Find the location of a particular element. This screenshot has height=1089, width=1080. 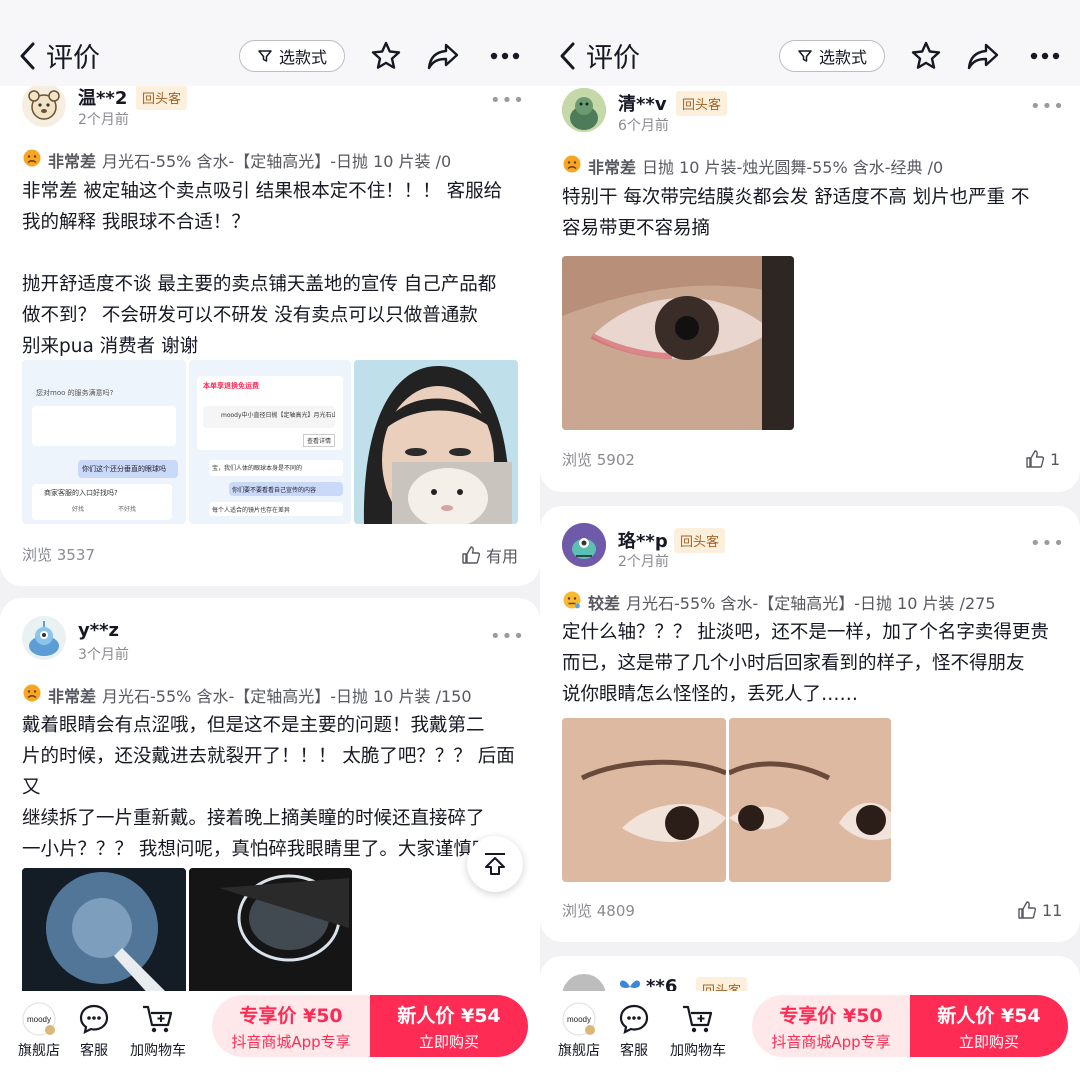

chat-screenshot-text: 商家客服的入口好找吗? is located at coordinates (81, 493).